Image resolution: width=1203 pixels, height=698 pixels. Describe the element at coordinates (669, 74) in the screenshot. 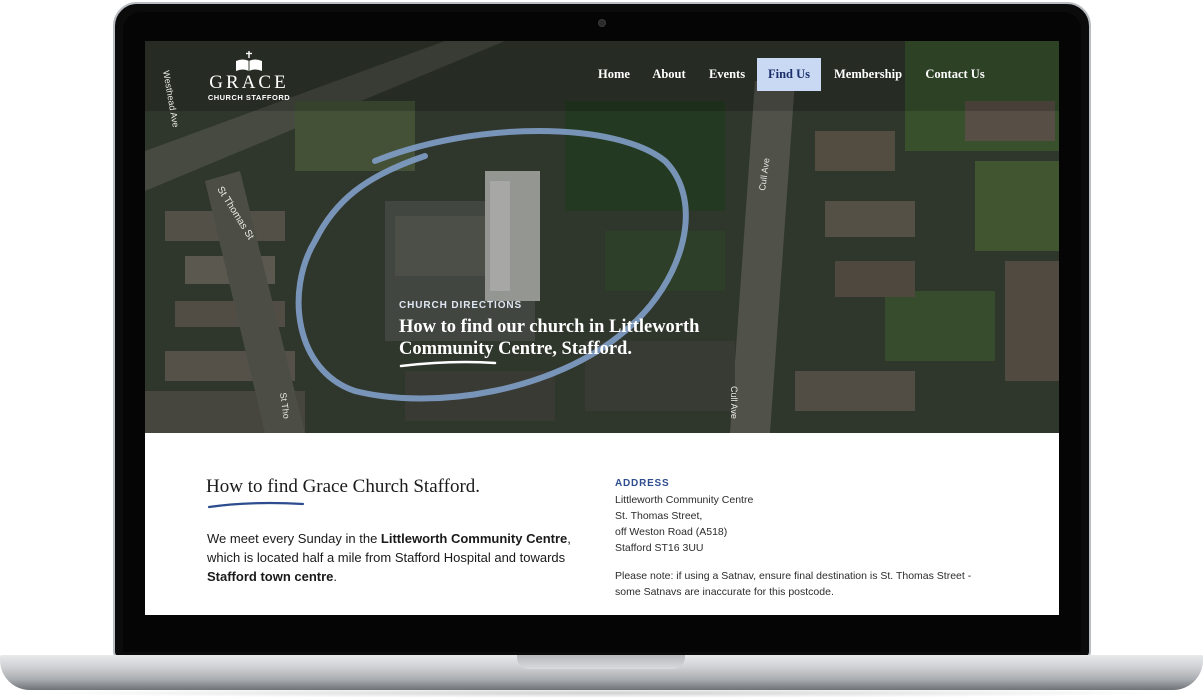

I see `nav-about: About` at that location.